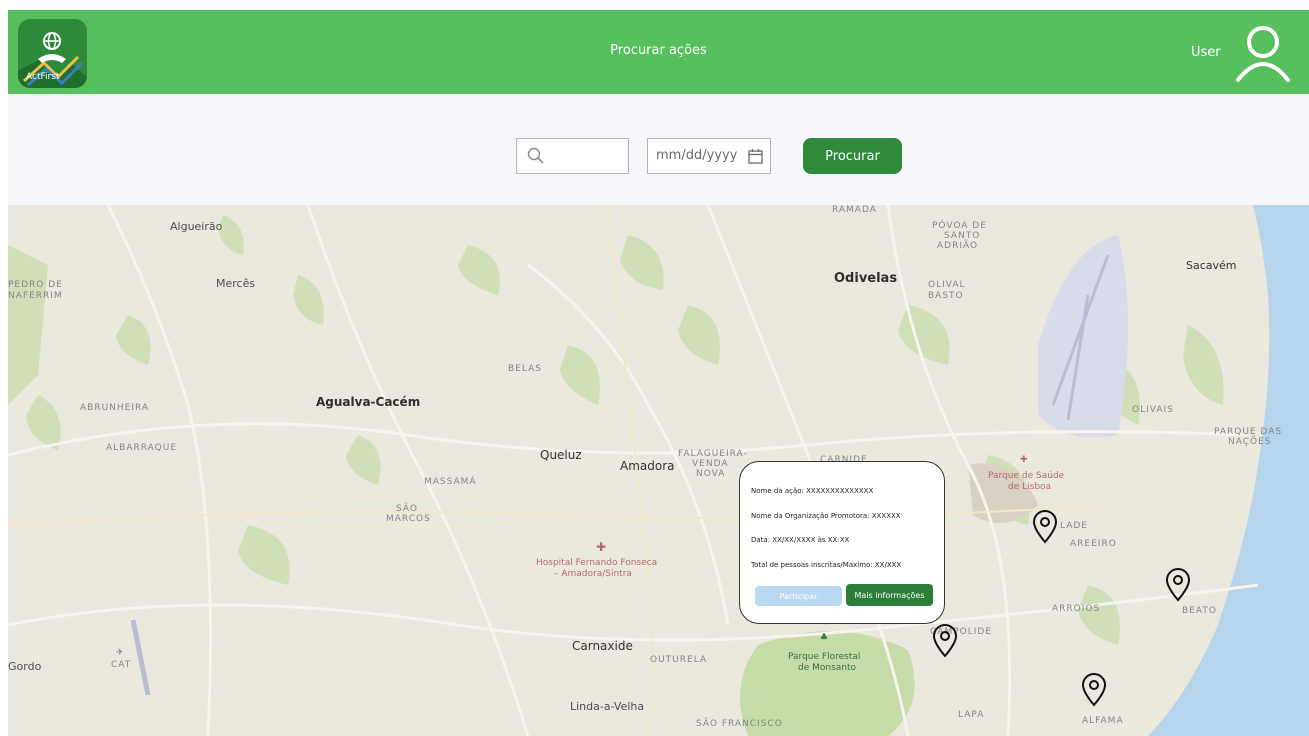  What do you see at coordinates (561, 455) in the screenshot?
I see `map-label-queluz: Queluz` at bounding box center [561, 455].